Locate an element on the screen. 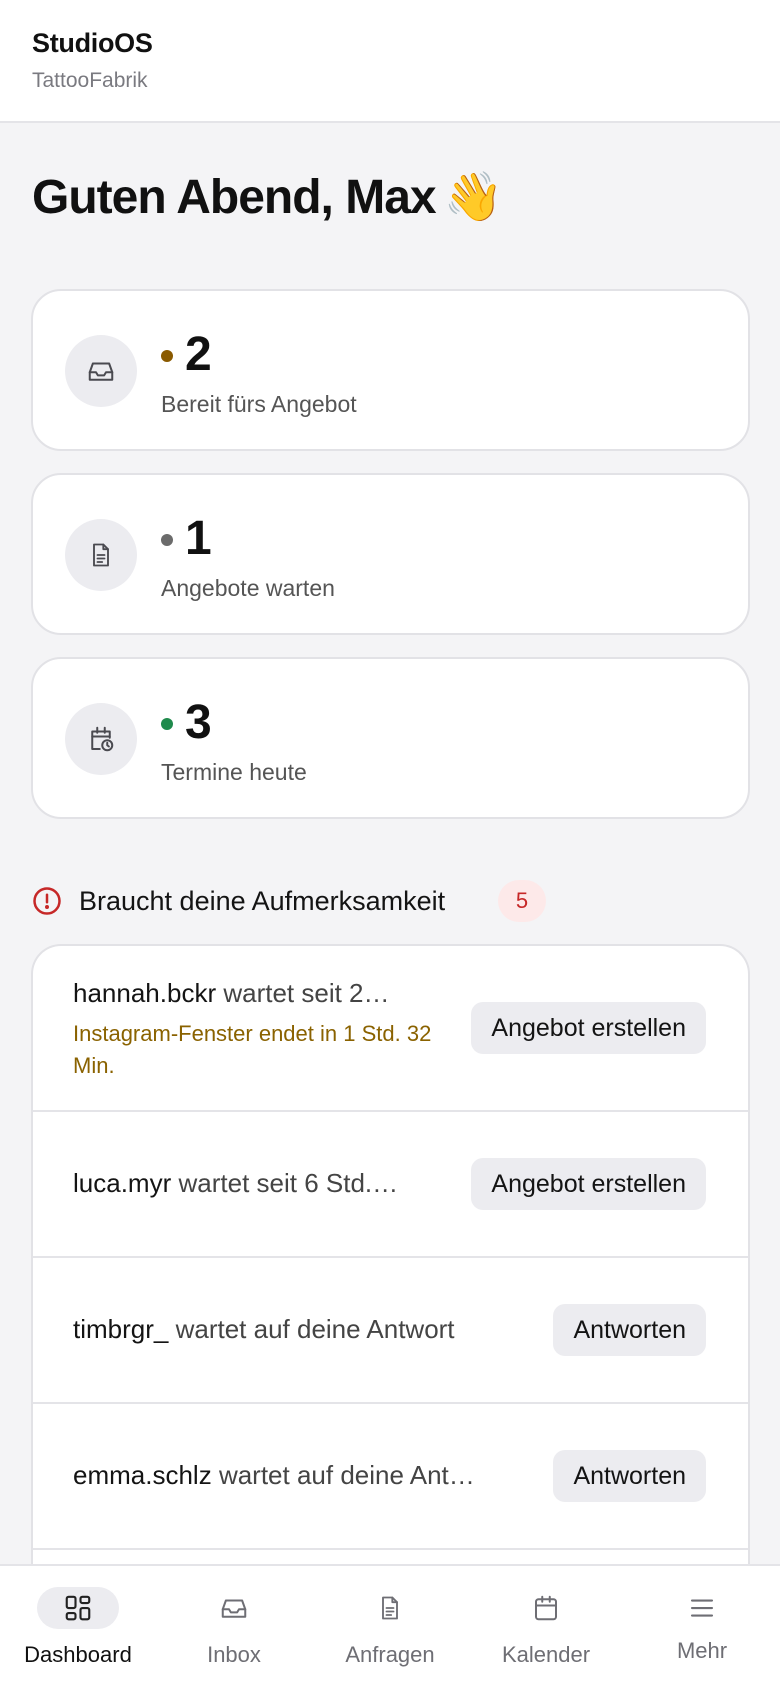 The height and width of the screenshot is (1688, 780). attention-count-badge: 5 is located at coordinates (522, 901).